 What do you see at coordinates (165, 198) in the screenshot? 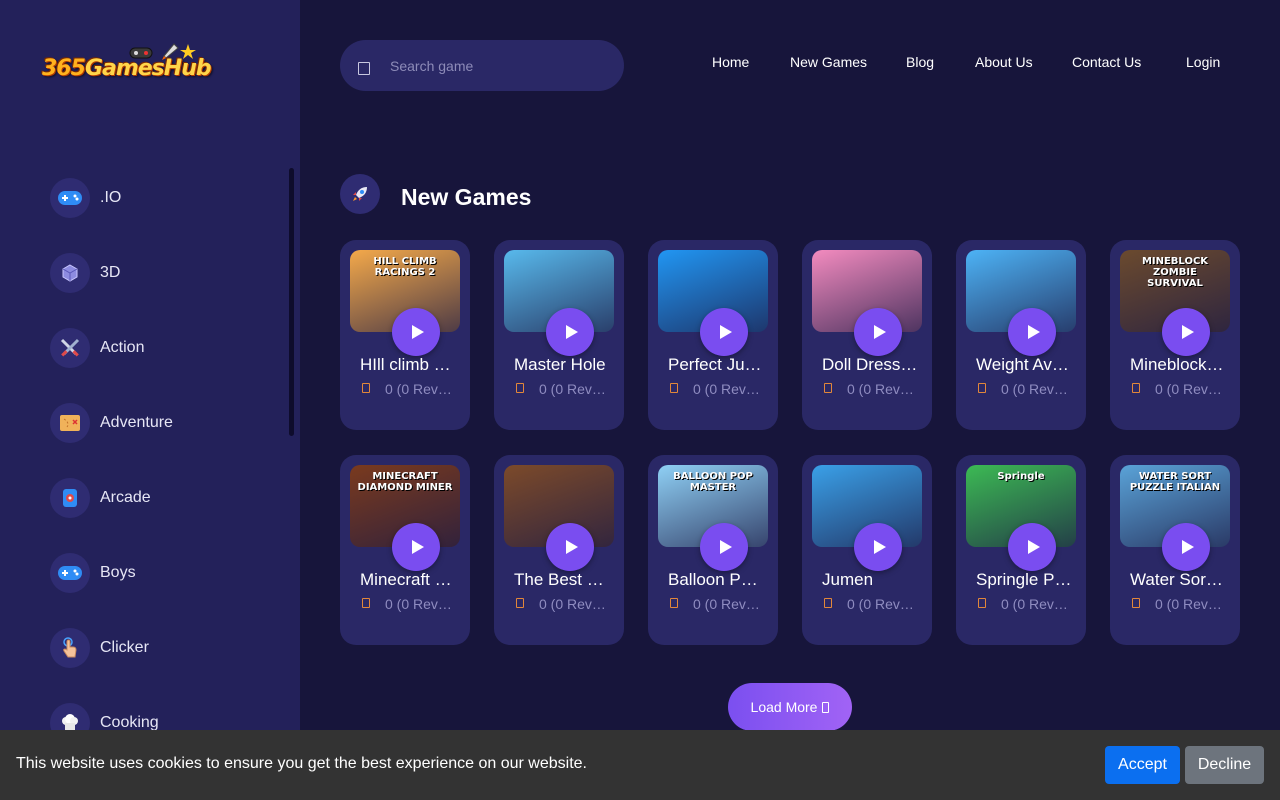
I see `sidebar-item-io: .IO` at bounding box center [165, 198].